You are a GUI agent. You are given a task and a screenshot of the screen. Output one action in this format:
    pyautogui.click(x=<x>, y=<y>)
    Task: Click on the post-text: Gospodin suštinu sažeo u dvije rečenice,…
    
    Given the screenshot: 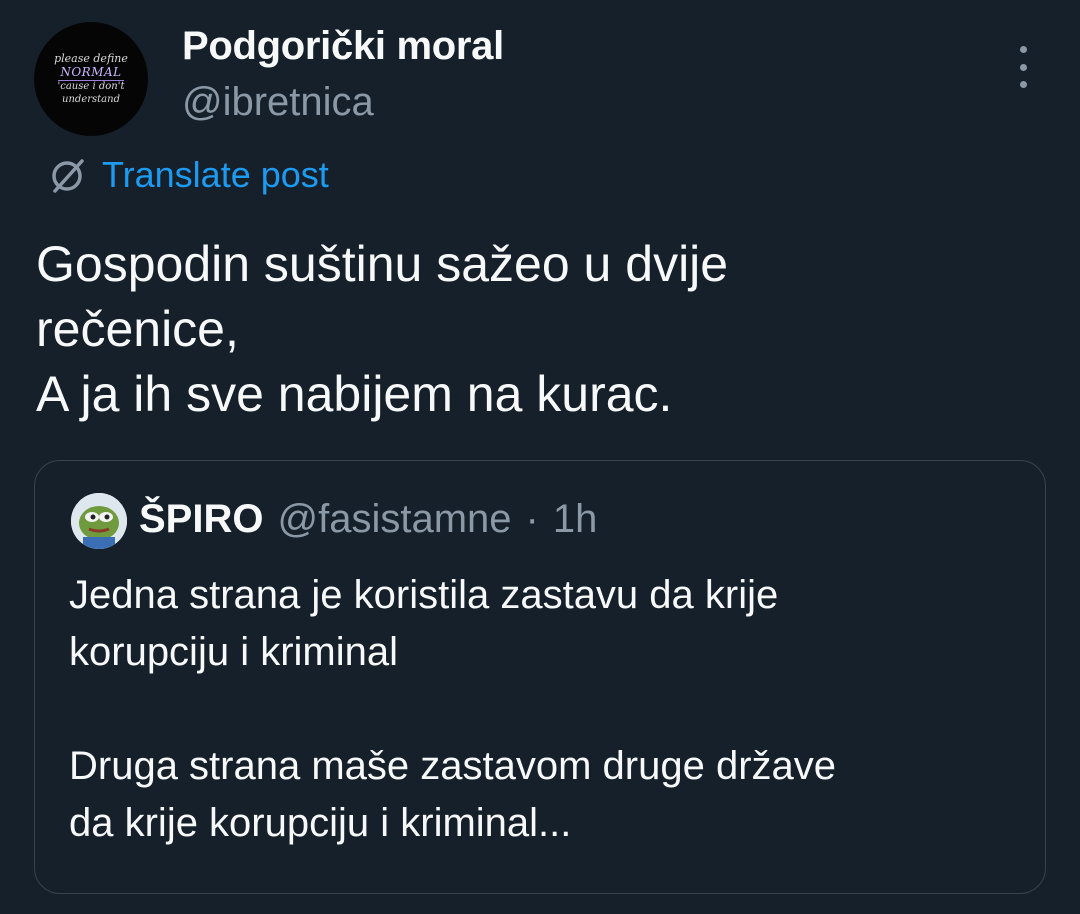 What is the action you would take?
    pyautogui.click(x=382, y=329)
    